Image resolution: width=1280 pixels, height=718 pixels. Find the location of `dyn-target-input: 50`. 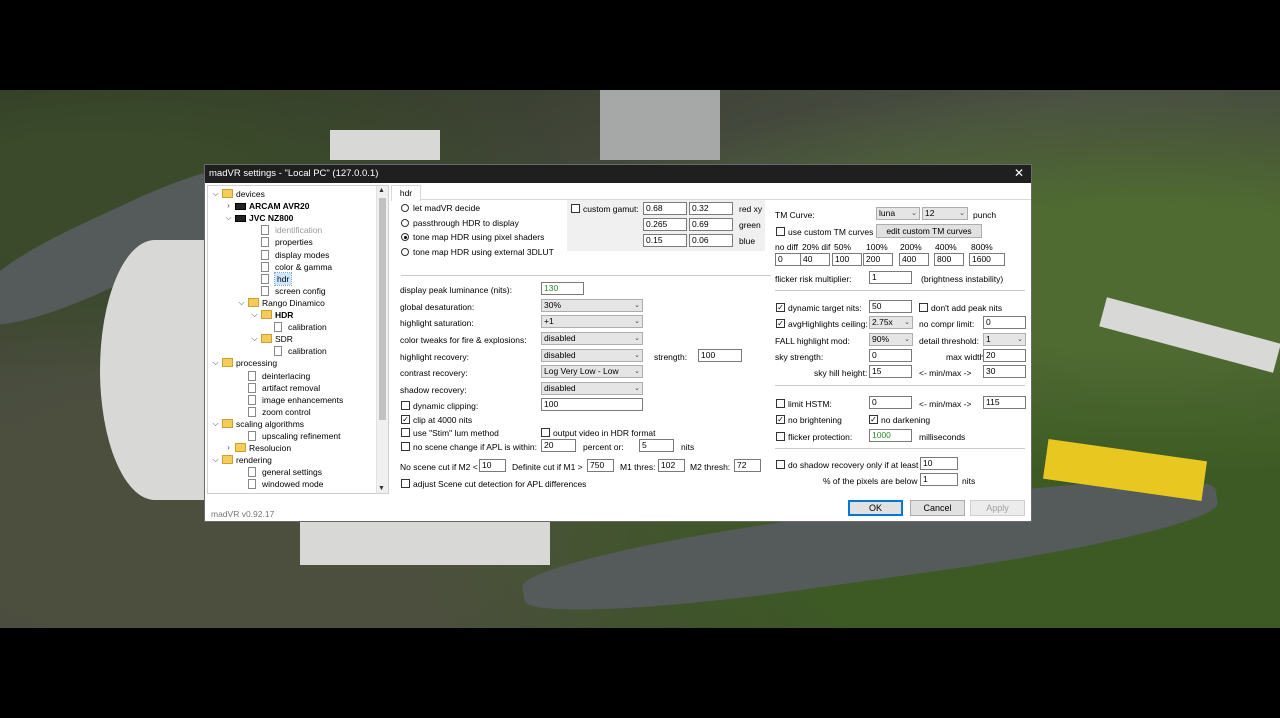

dyn-target-input: 50 is located at coordinates (890, 306).